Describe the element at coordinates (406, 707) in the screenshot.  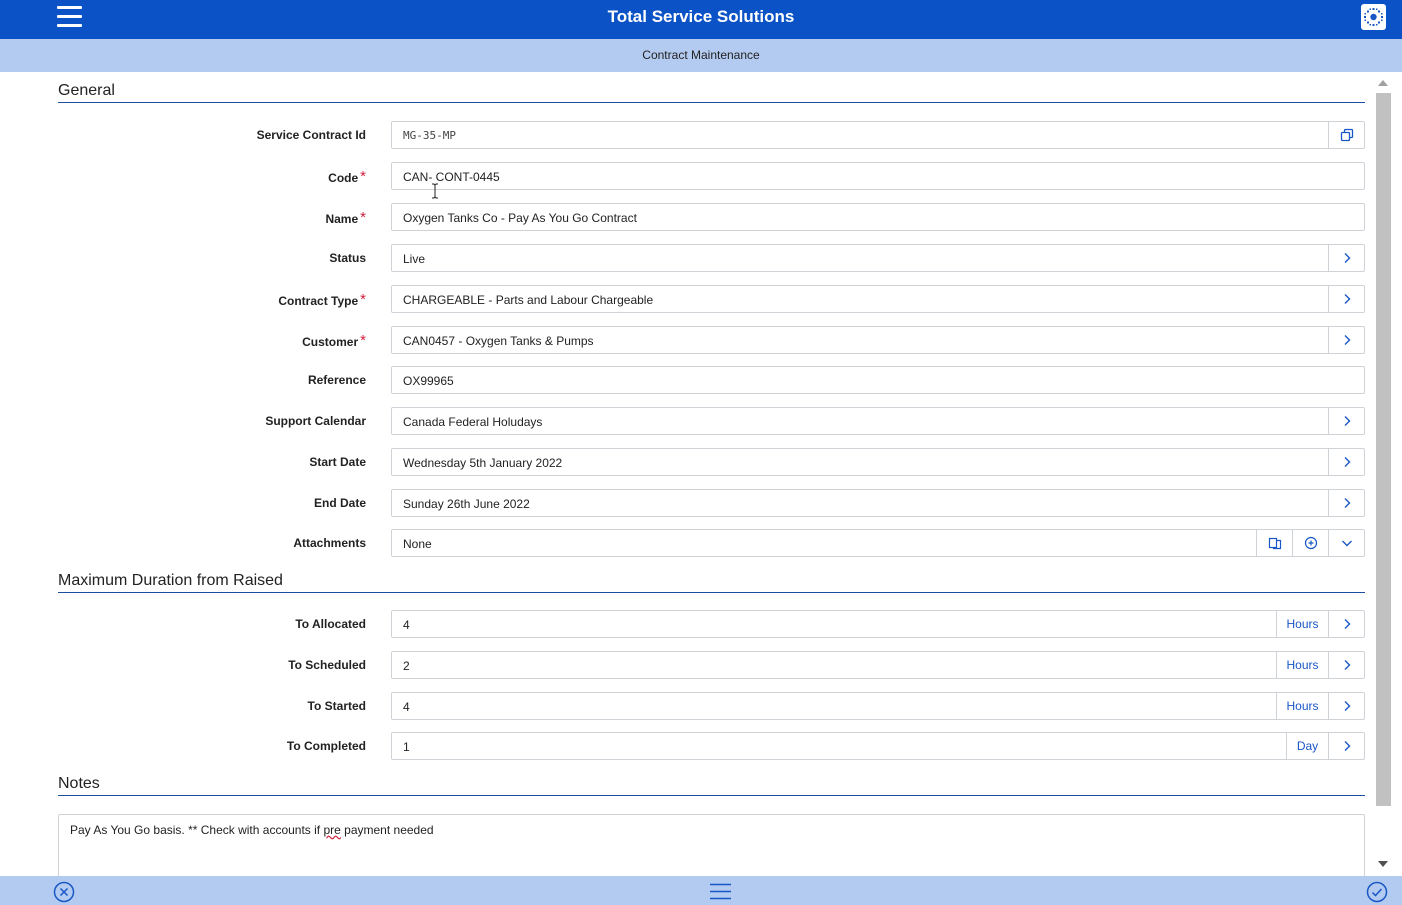
I see `field-value: 4` at that location.